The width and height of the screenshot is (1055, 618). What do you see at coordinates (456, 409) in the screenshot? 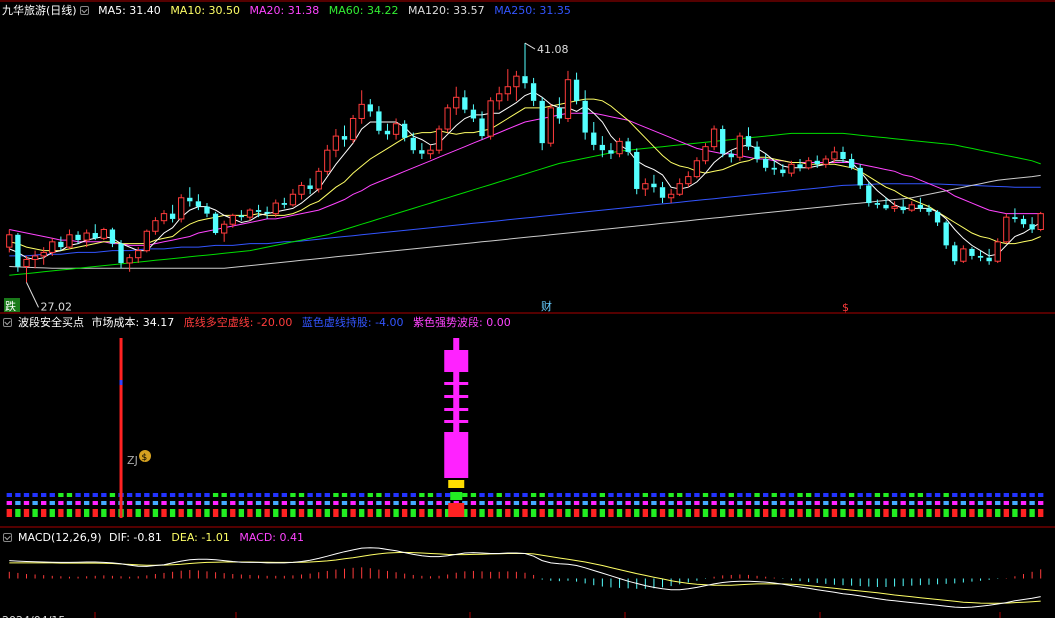
I see `magenta-rung` at bounding box center [456, 409].